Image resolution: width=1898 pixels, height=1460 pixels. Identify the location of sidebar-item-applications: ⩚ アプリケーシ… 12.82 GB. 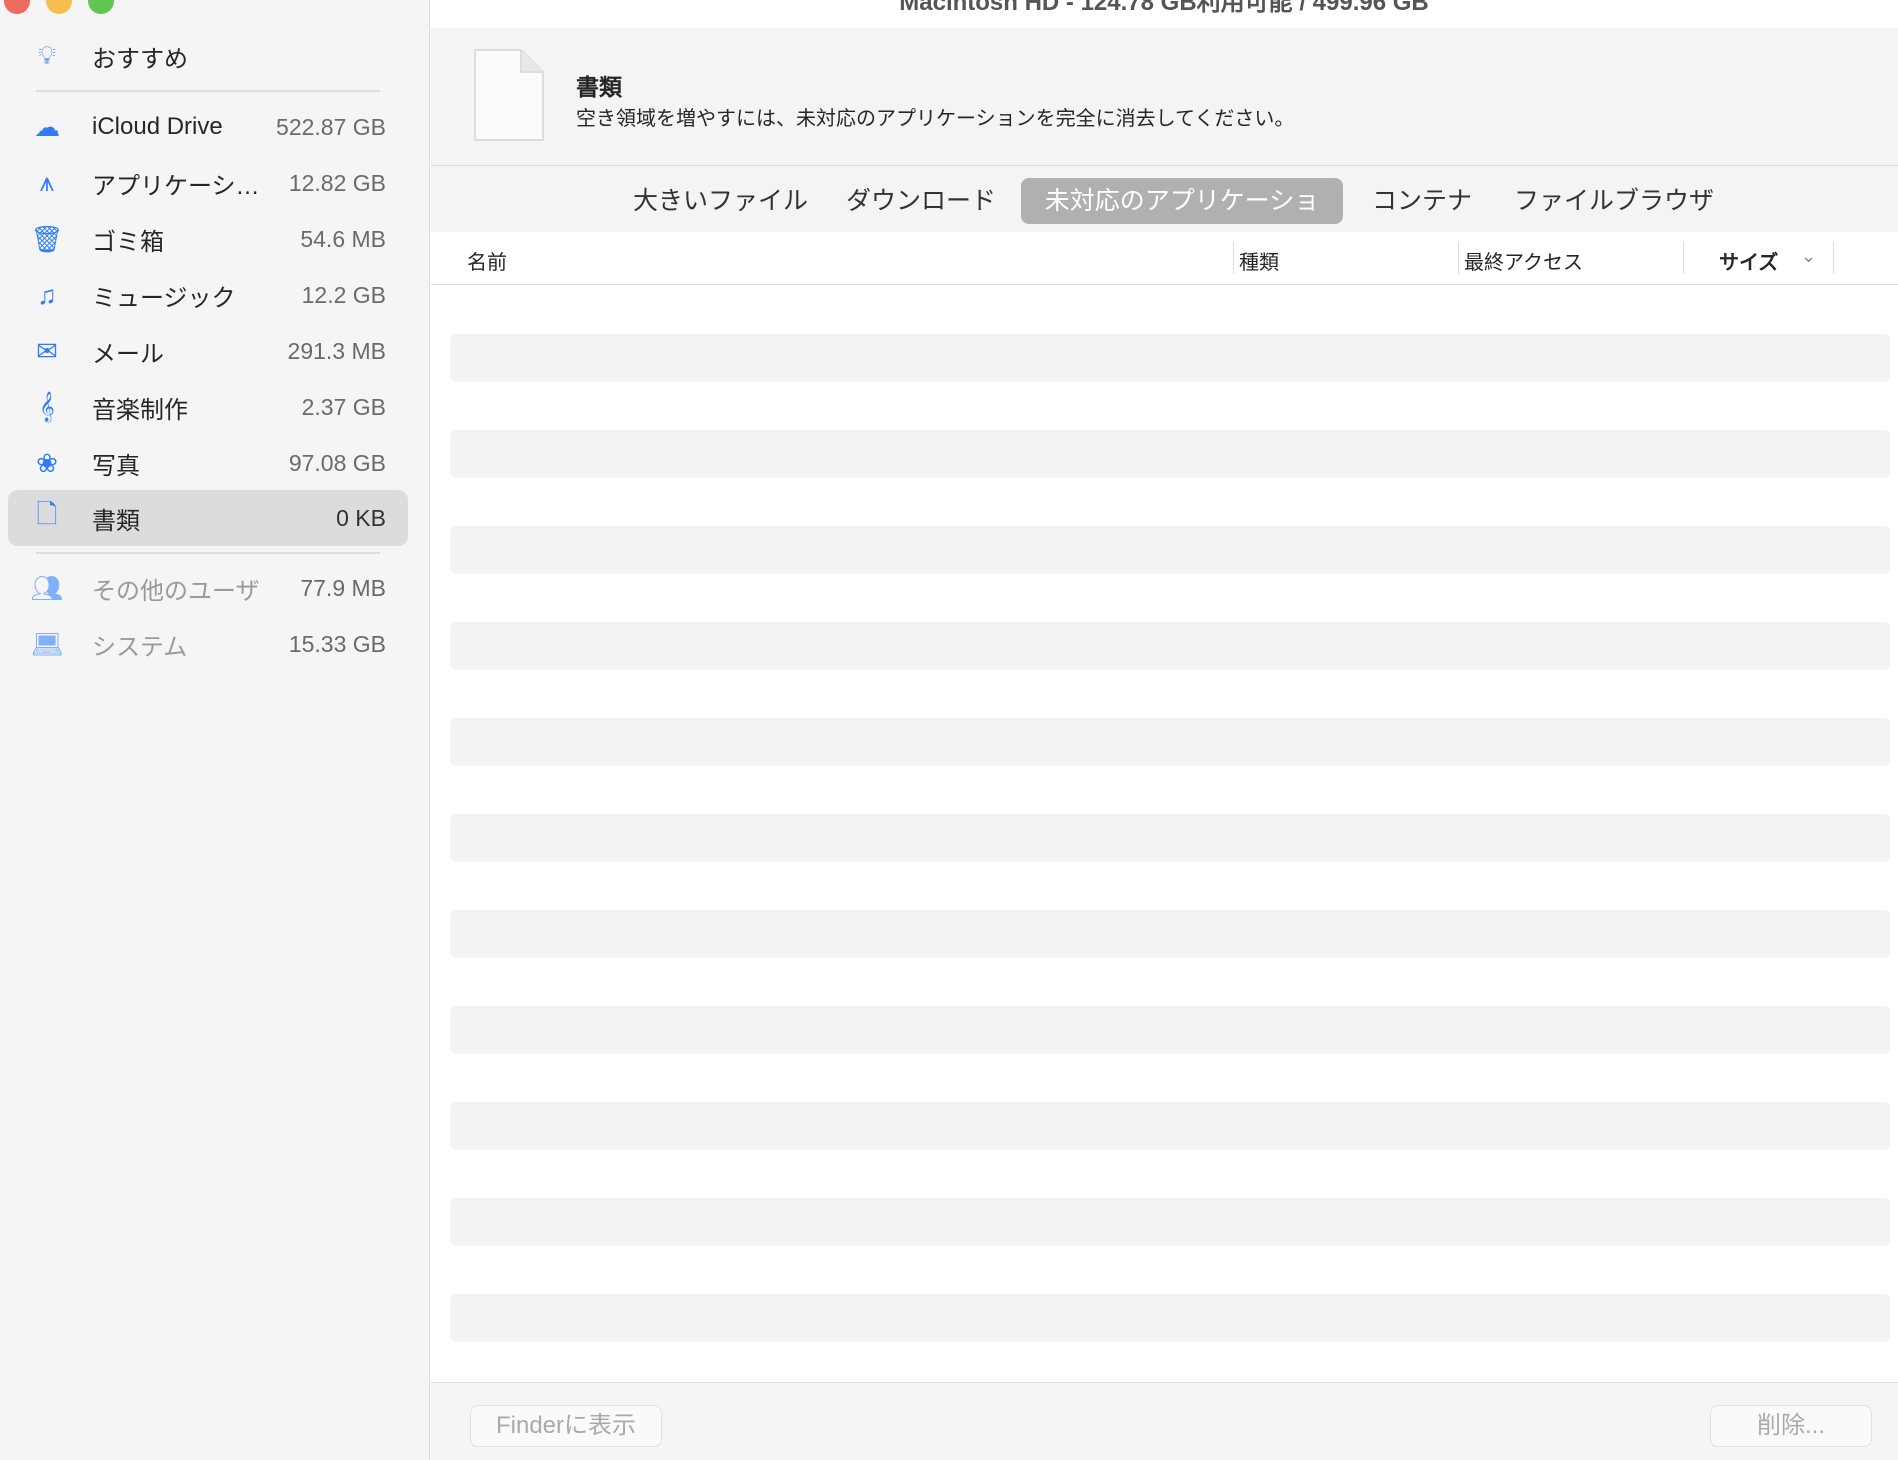
(208, 183).